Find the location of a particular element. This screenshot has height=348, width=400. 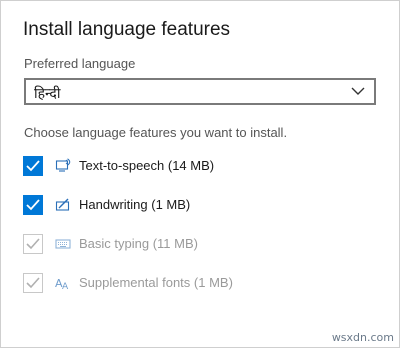

basic-typing-label: Basic typing (11 MB) is located at coordinates (138, 243).